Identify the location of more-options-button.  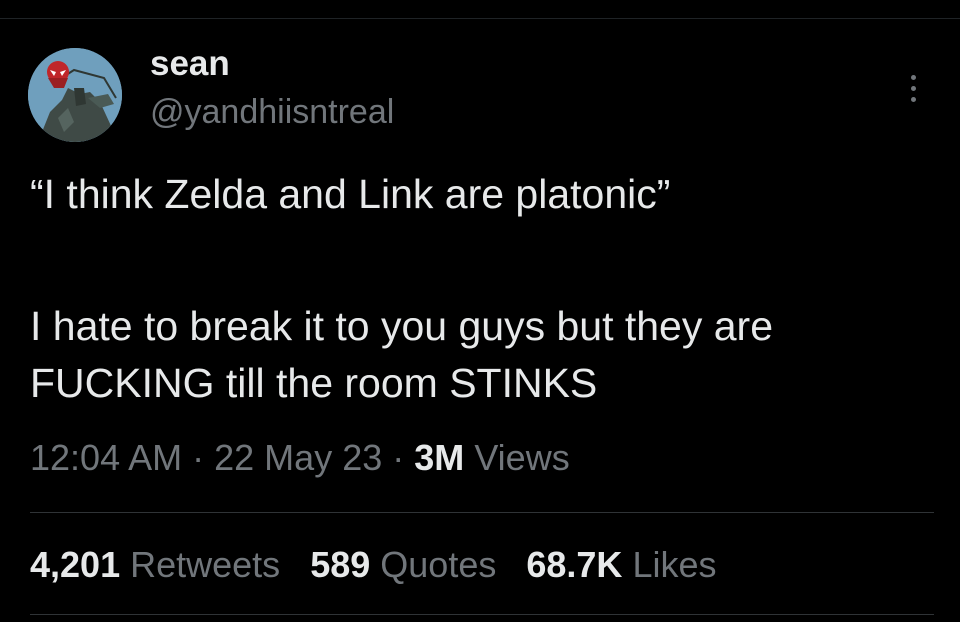
(913, 88).